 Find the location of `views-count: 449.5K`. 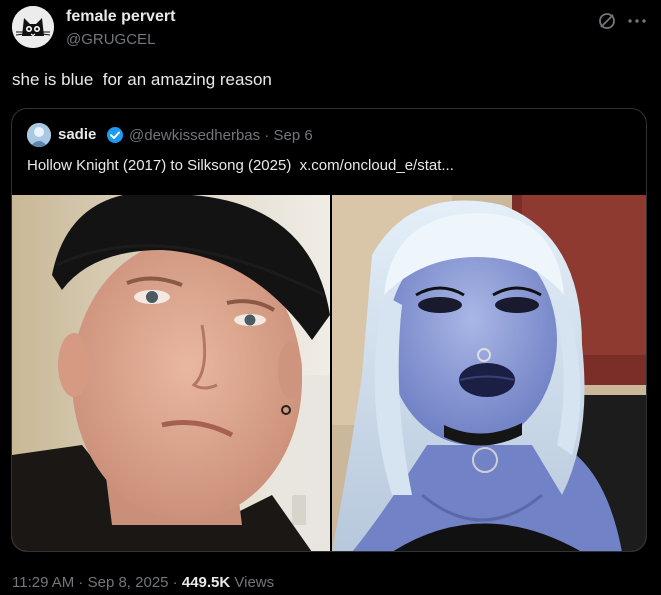

views-count: 449.5K is located at coordinates (206, 582).